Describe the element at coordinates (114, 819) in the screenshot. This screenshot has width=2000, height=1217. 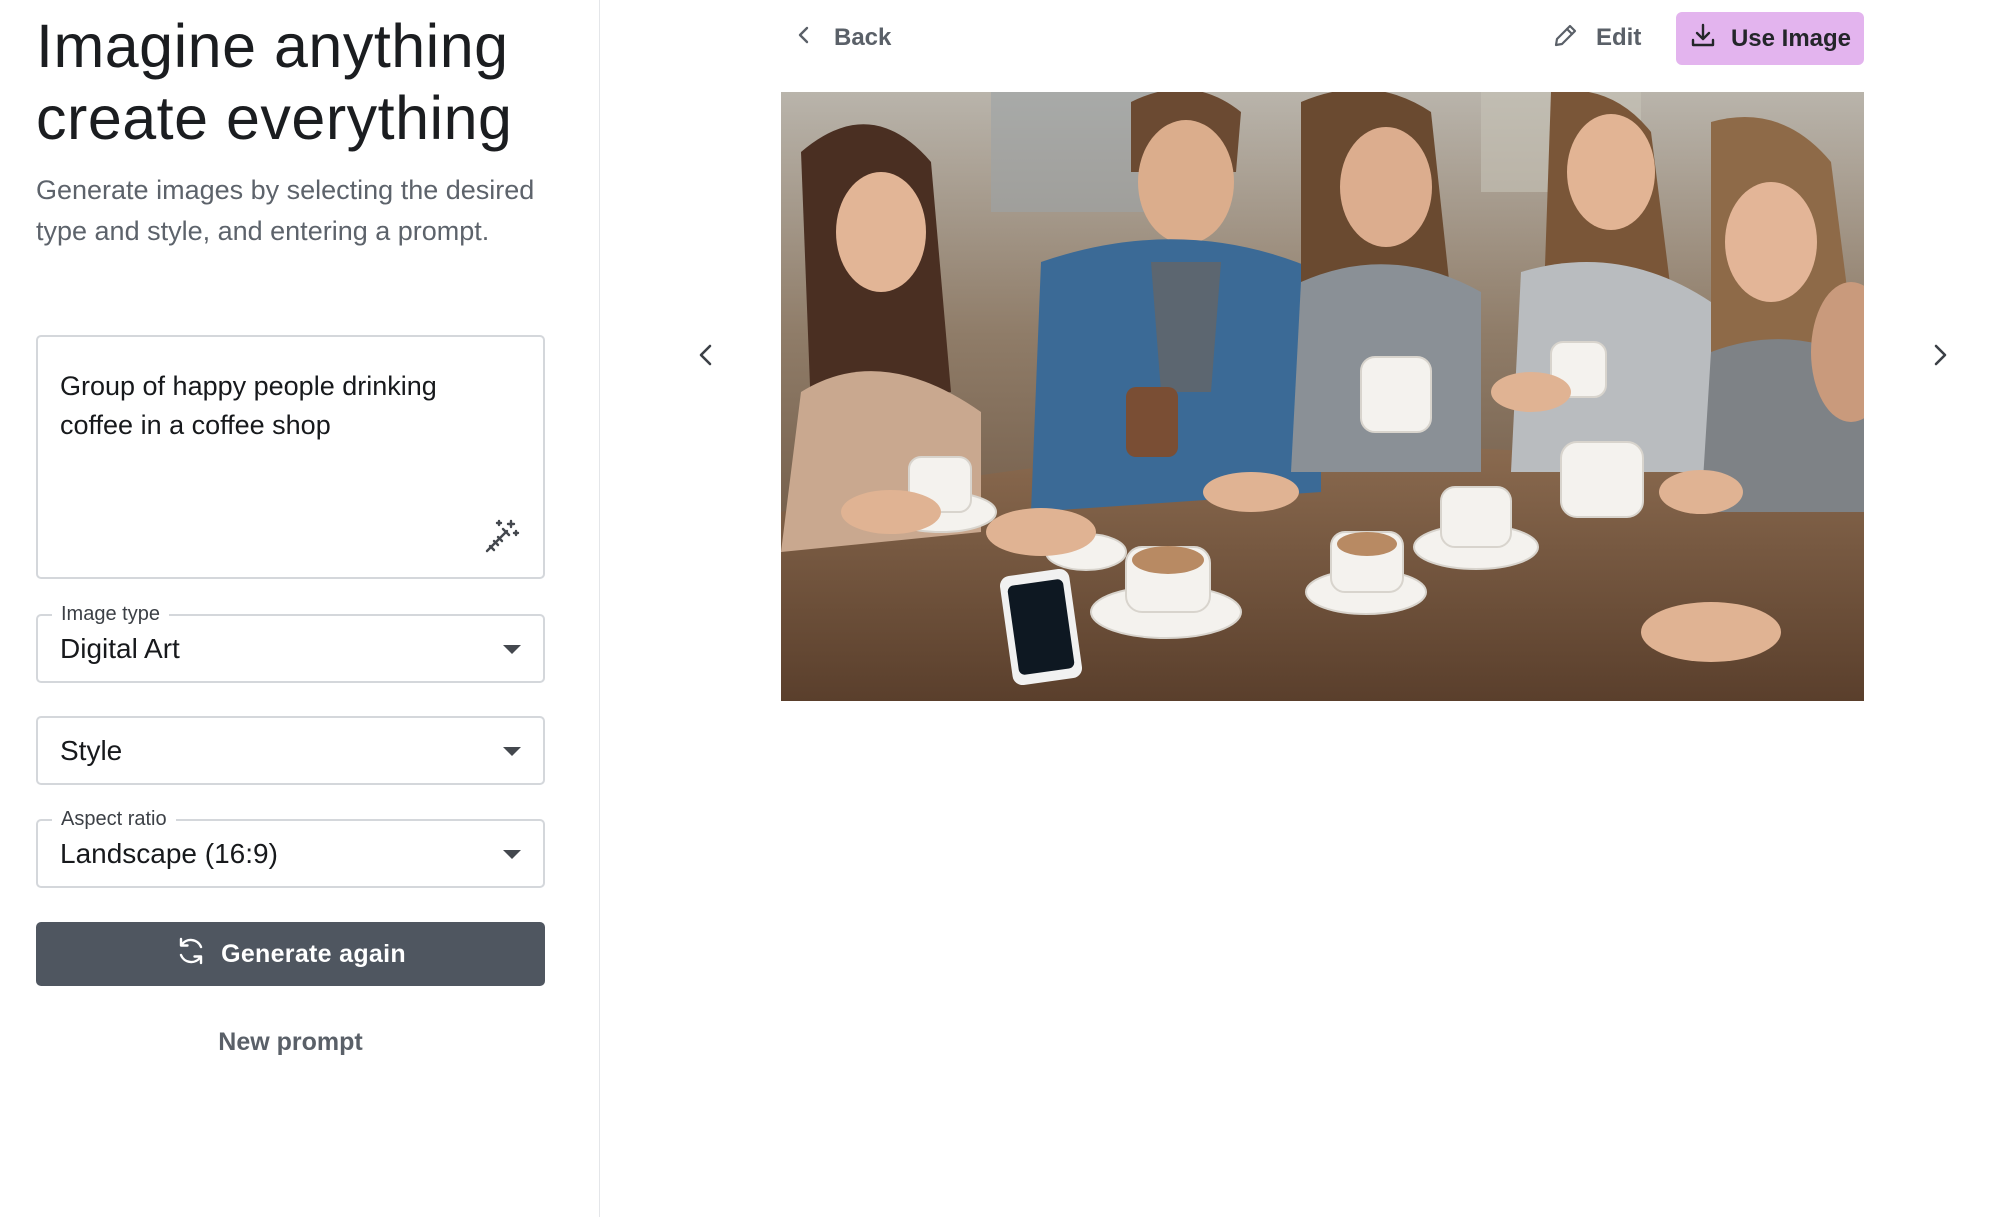
I see `aspect-ratio-label: Aspect ratio` at that location.